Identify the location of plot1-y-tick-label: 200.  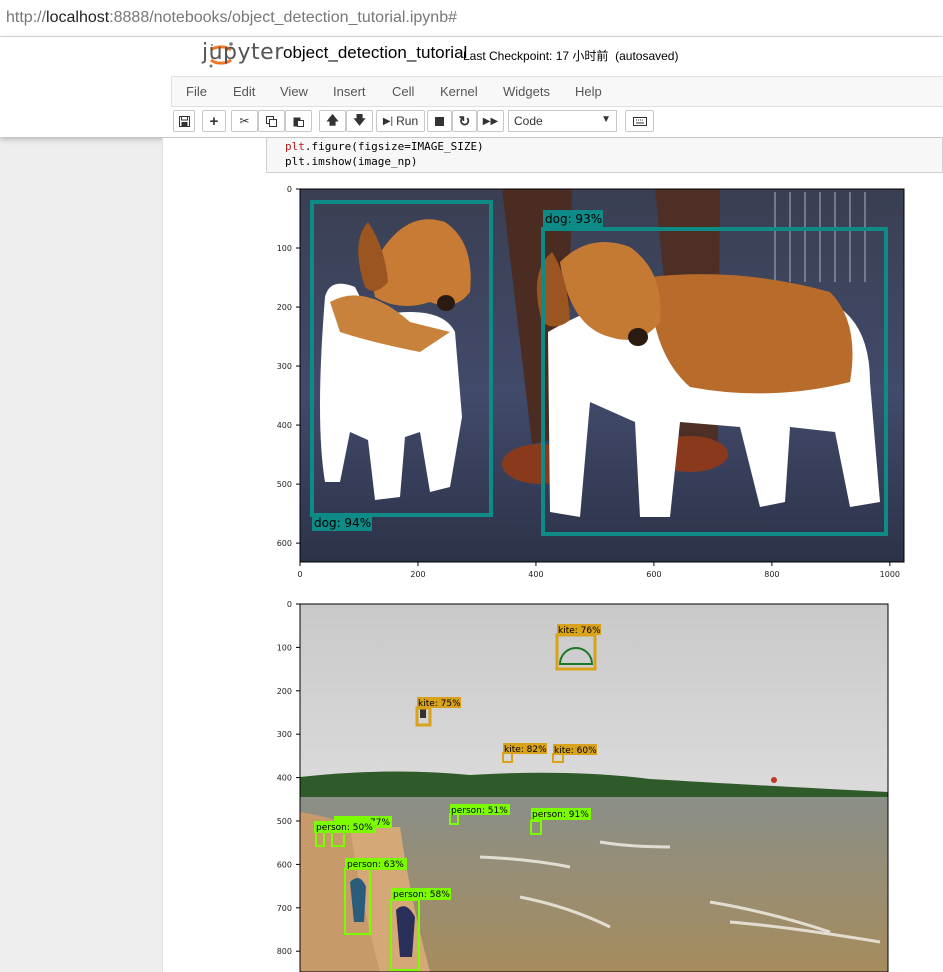
(284, 307).